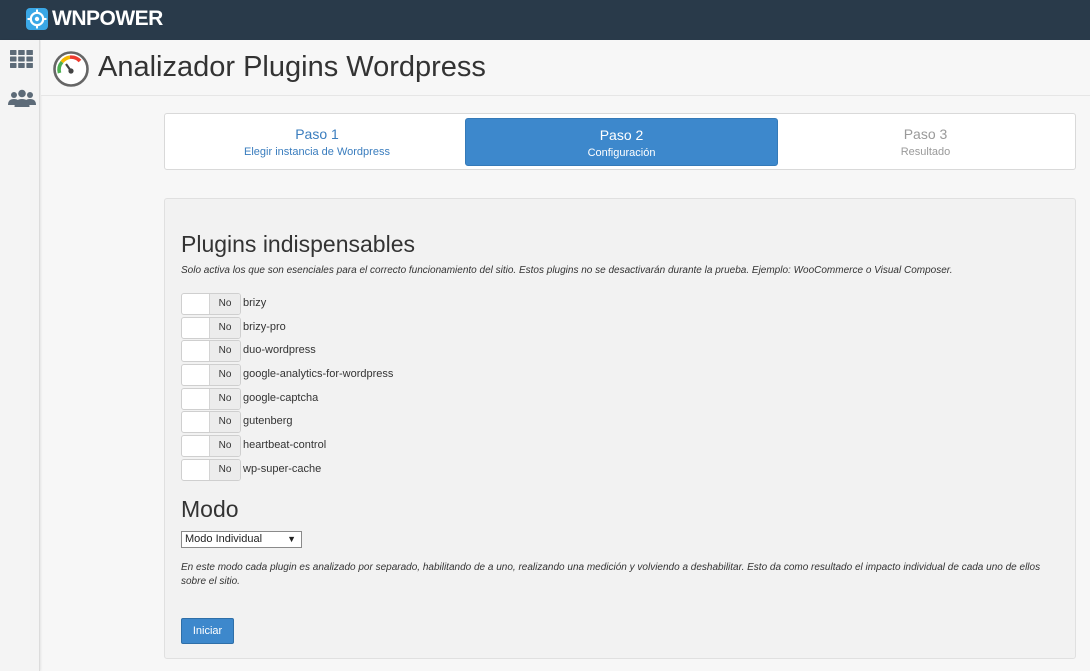 The image size is (1090, 671). Describe the element at coordinates (431, 470) in the screenshot. I see `plugin-row: No wp-super-cache` at that location.